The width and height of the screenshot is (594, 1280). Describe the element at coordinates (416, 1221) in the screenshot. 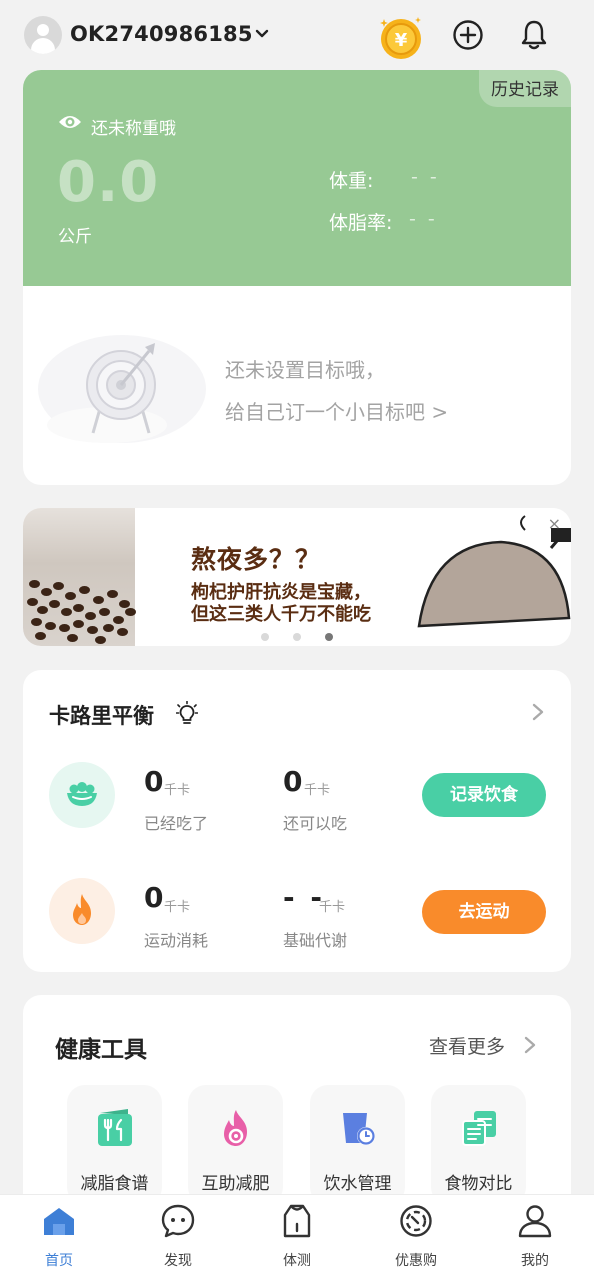

I see `discount-icon` at that location.